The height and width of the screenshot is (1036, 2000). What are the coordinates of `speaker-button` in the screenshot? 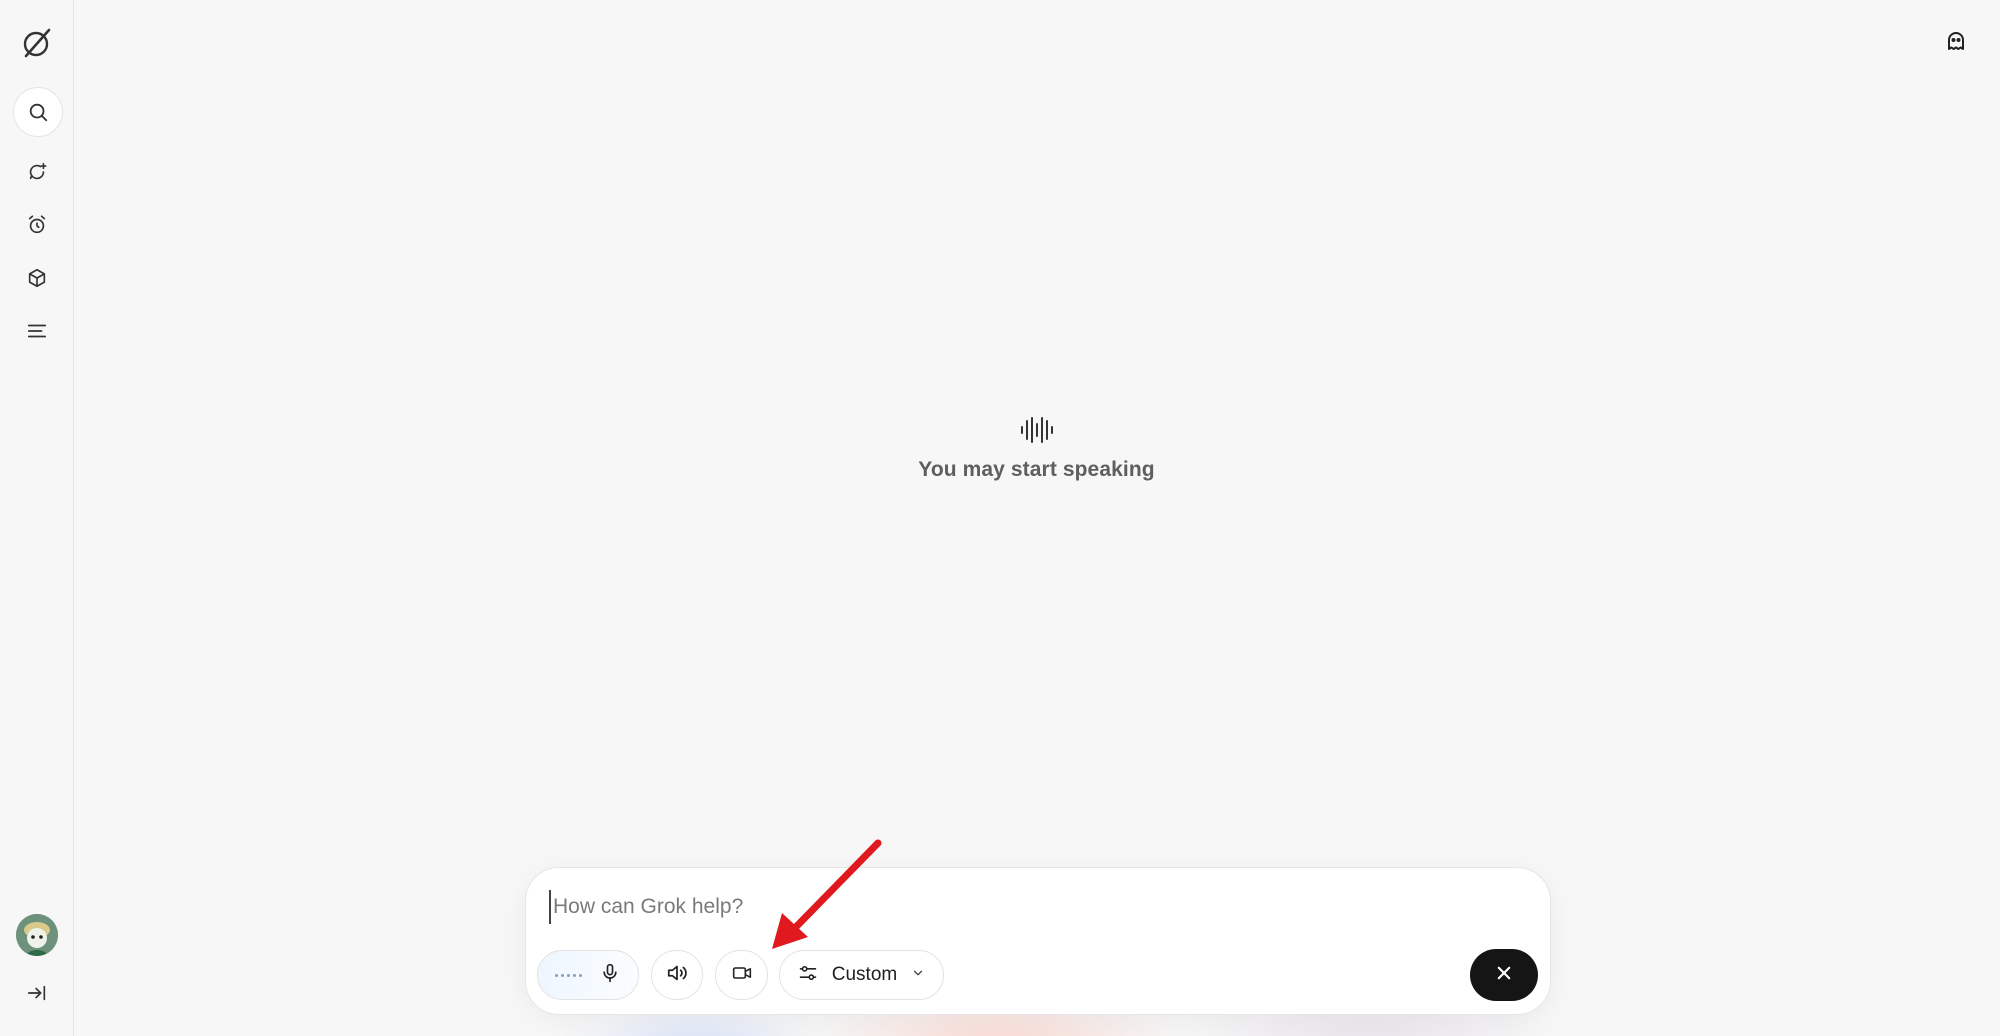 It's located at (677, 975).